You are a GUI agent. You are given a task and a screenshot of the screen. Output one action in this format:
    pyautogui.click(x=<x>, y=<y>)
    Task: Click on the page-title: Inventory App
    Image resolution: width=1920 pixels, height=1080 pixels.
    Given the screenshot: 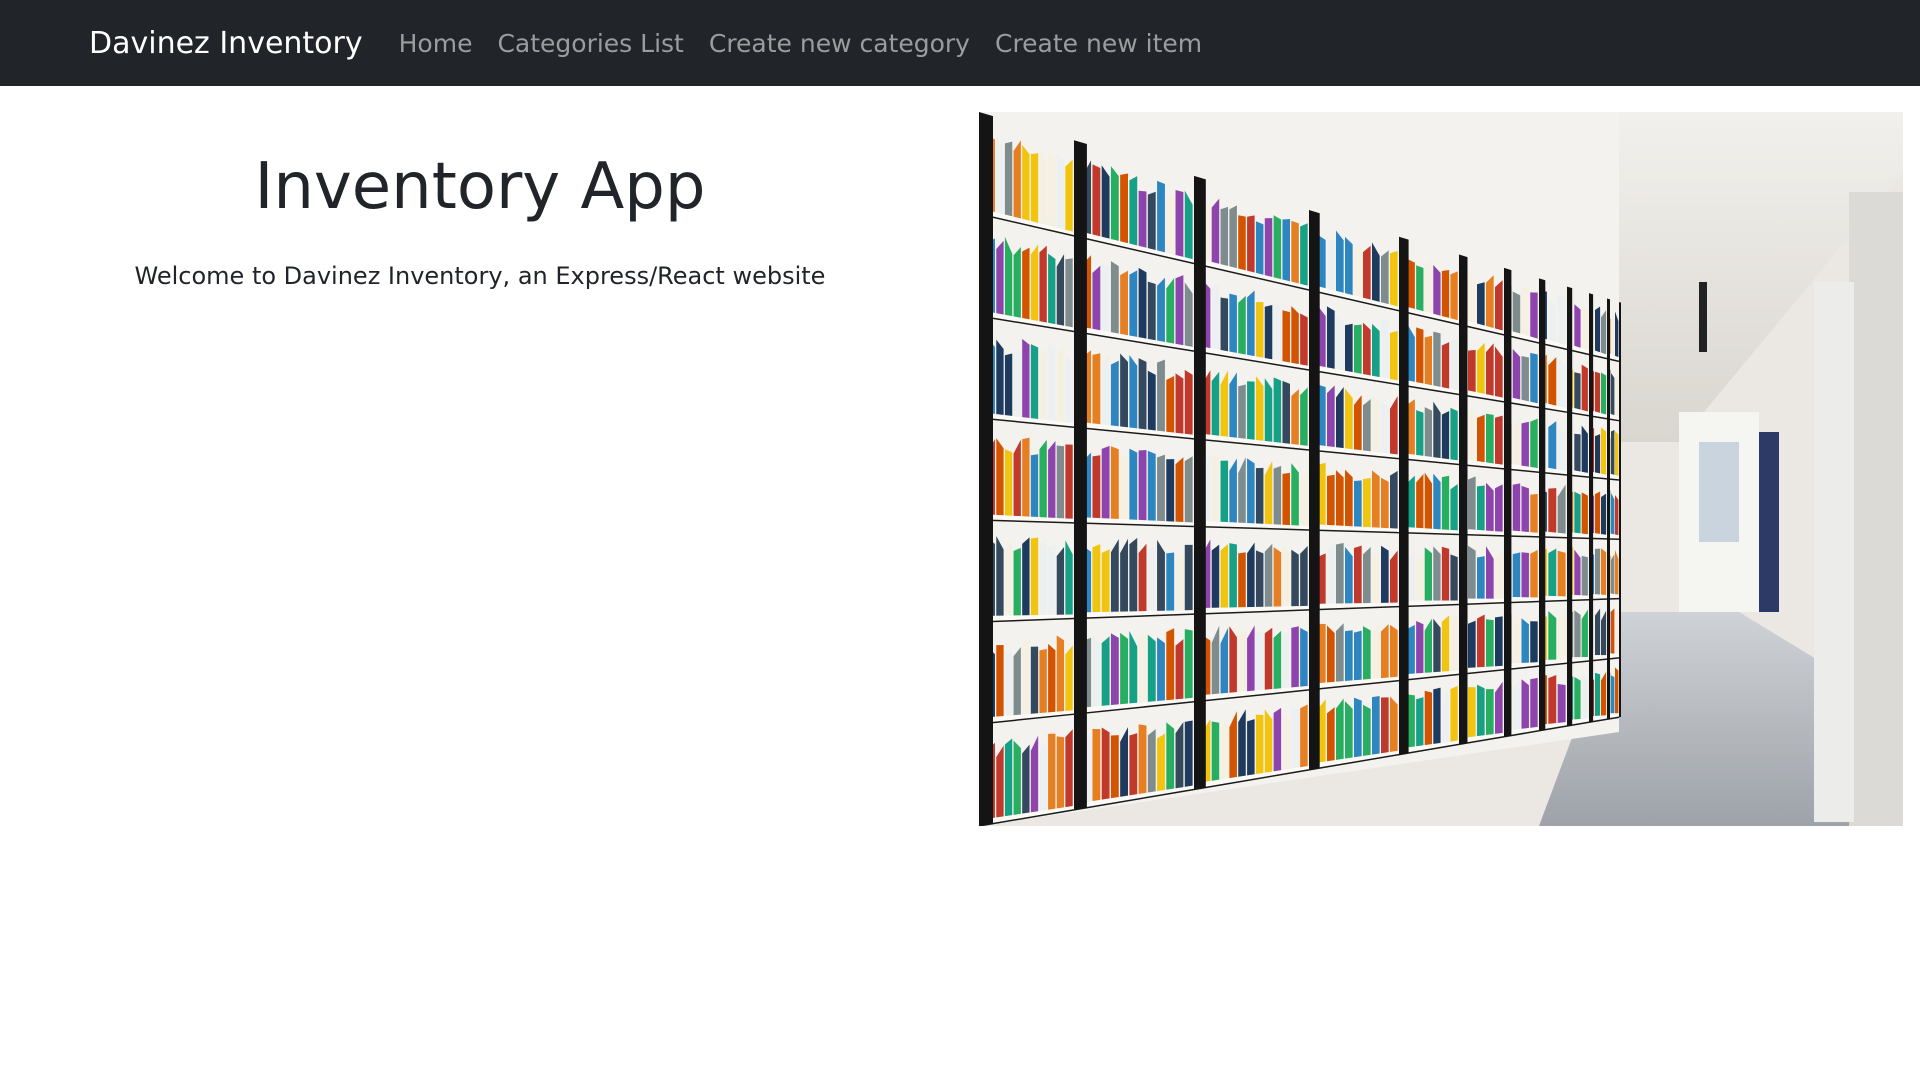 What is the action you would take?
    pyautogui.click(x=480, y=187)
    